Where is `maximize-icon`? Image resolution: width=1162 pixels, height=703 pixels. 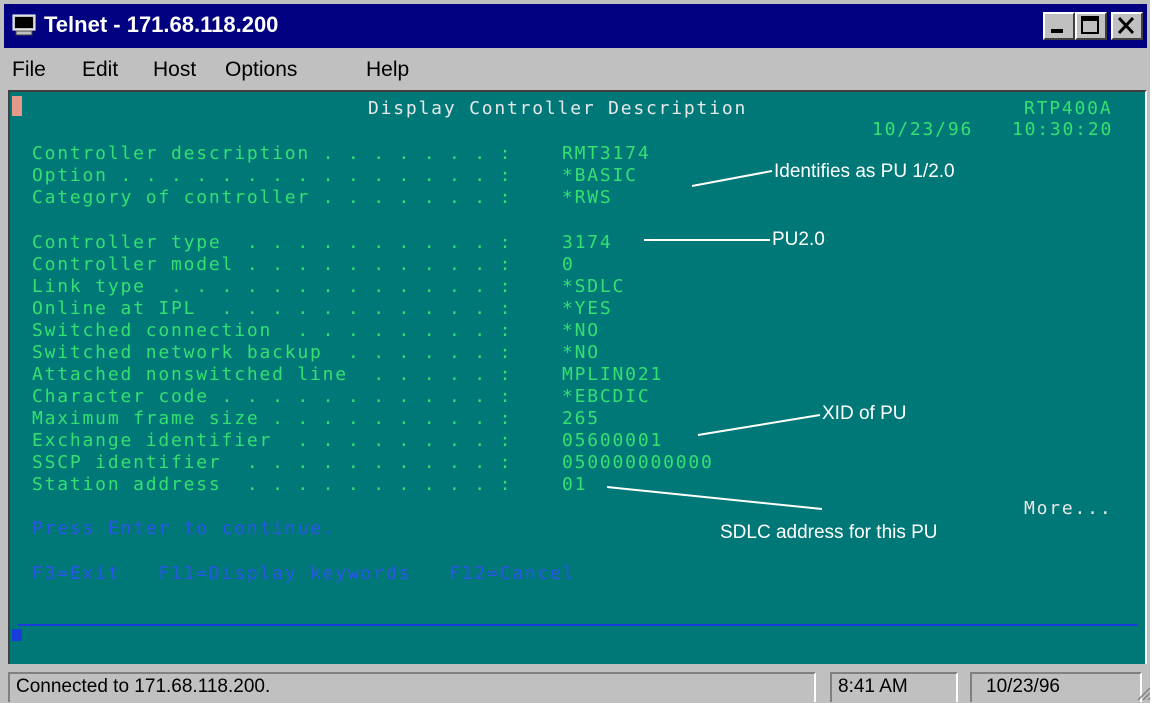
maximize-icon is located at coordinates (1090, 25).